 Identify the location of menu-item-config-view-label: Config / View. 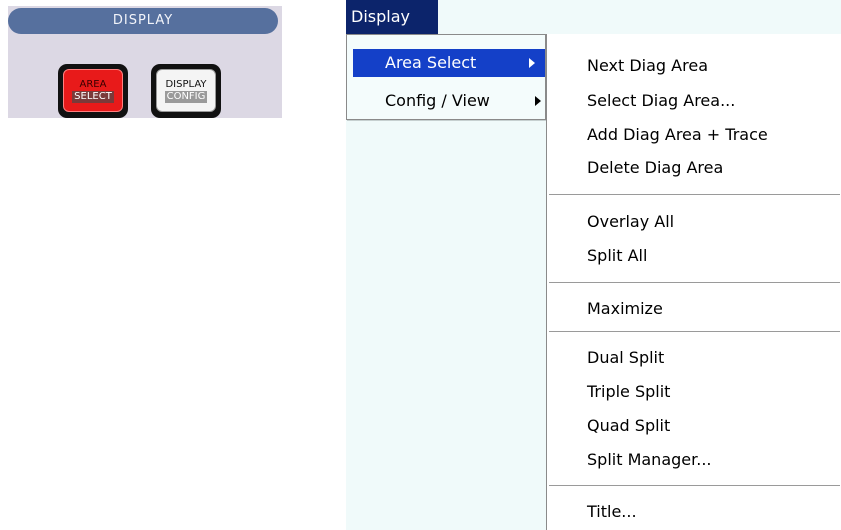
(437, 100).